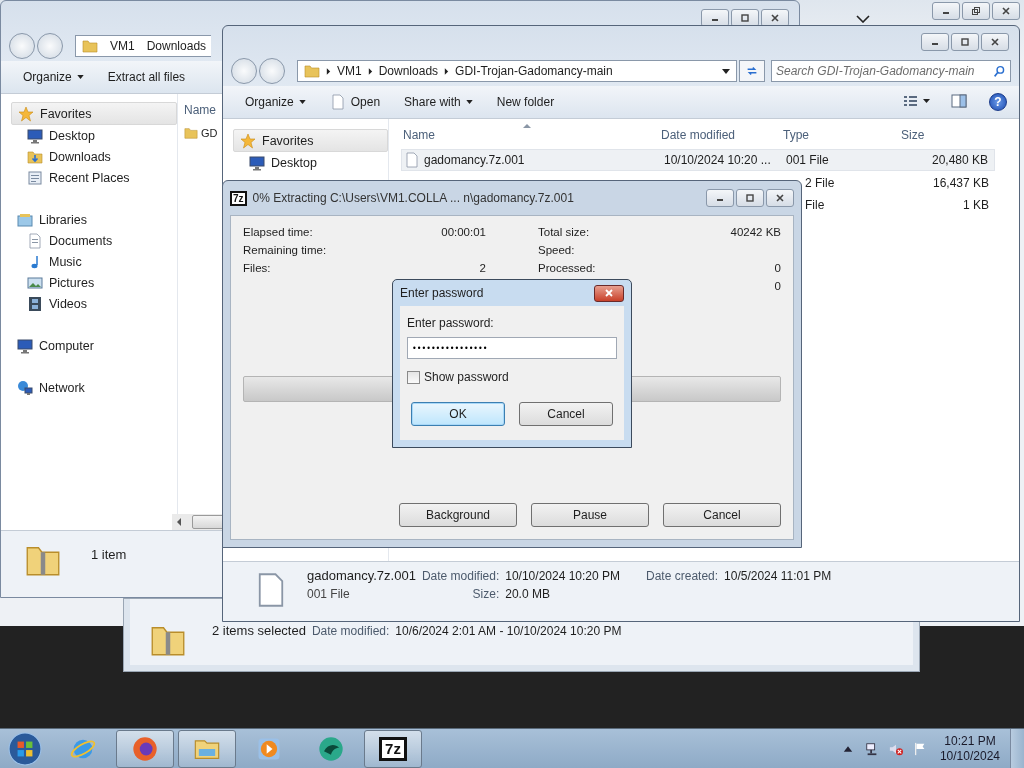  What do you see at coordinates (482, 269) in the screenshot?
I see `stat-value: 2` at bounding box center [482, 269].